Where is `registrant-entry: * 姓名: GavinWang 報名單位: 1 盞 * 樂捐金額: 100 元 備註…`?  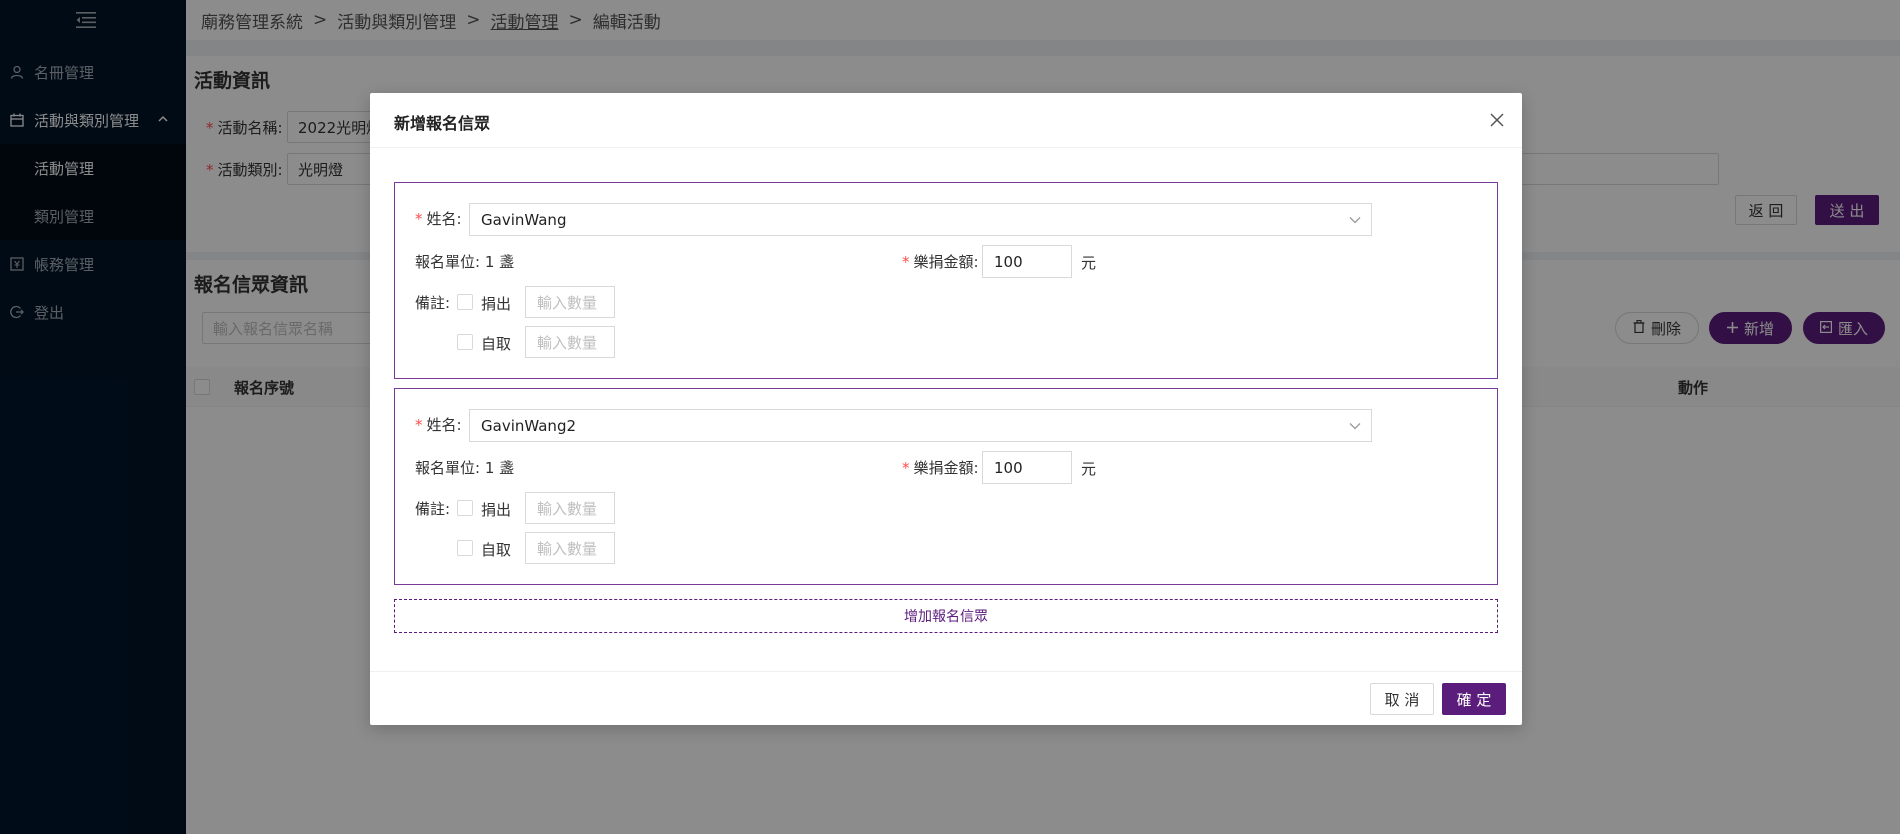
registrant-entry: * 姓名: GavinWang 報名單位: 1 盞 * 樂捐金額: 100 元 備註… is located at coordinates (946, 280).